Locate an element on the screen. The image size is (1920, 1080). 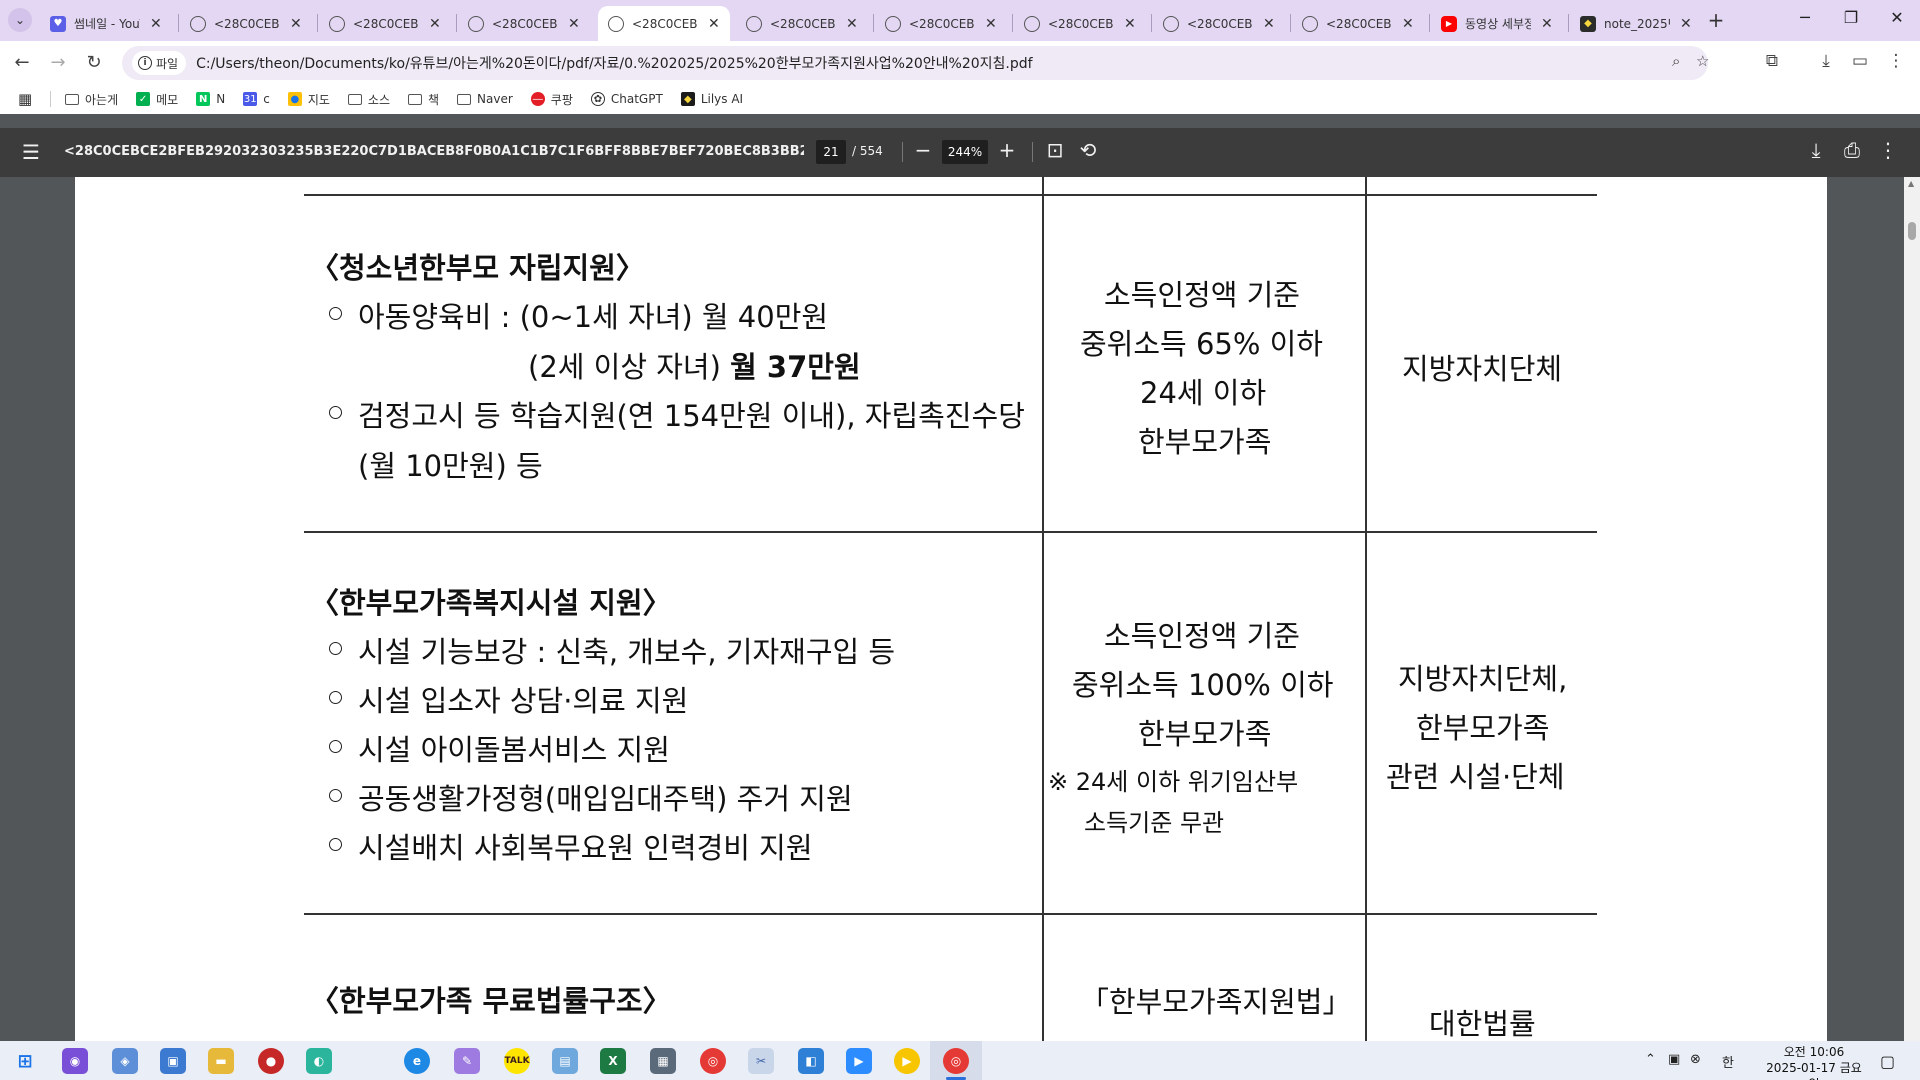
bookmark-item: ✿ ChatGPT is located at coordinates (626, 99).